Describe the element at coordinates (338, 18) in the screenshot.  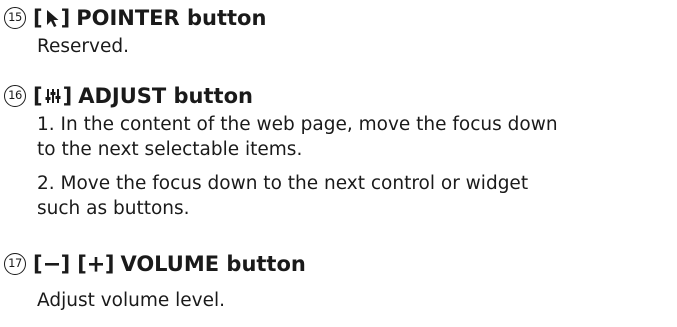
I see `entry-heading: 15 [ ] POINTER button` at that location.